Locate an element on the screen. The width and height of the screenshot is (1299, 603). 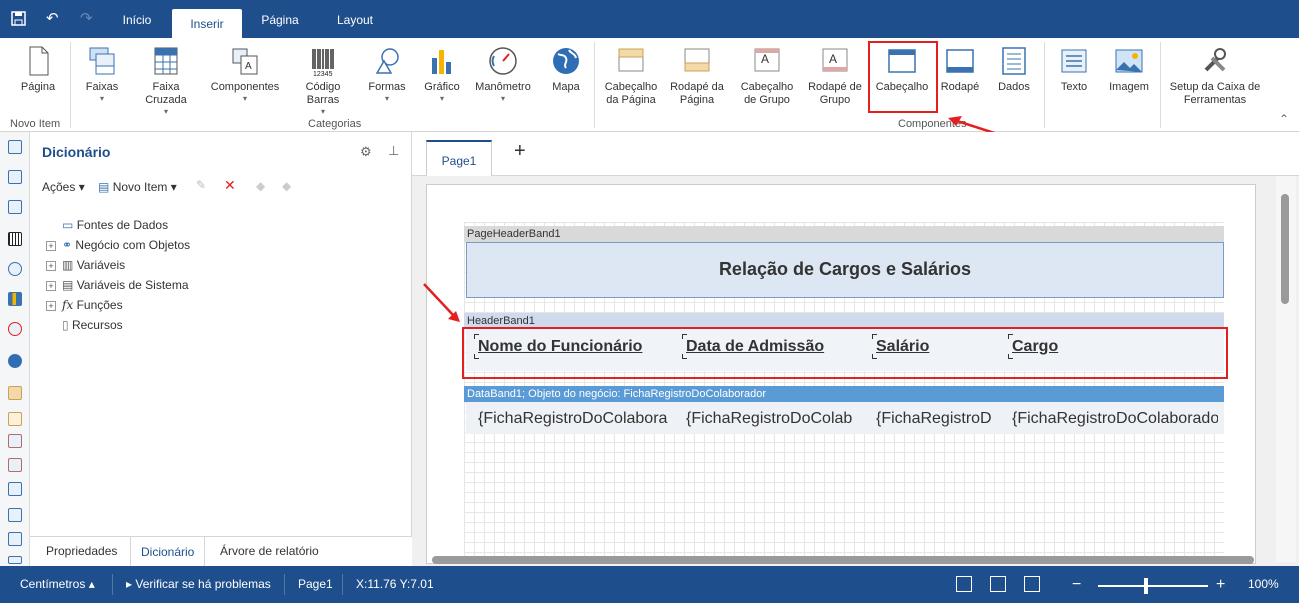
tab-inserir: Inserir is located at coordinates (207, 23).